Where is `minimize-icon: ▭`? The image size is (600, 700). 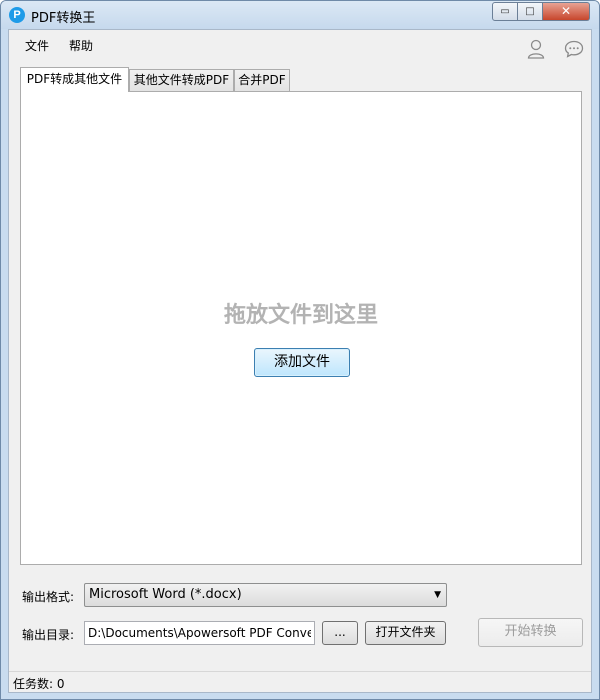 minimize-icon: ▭ is located at coordinates (505, 11).